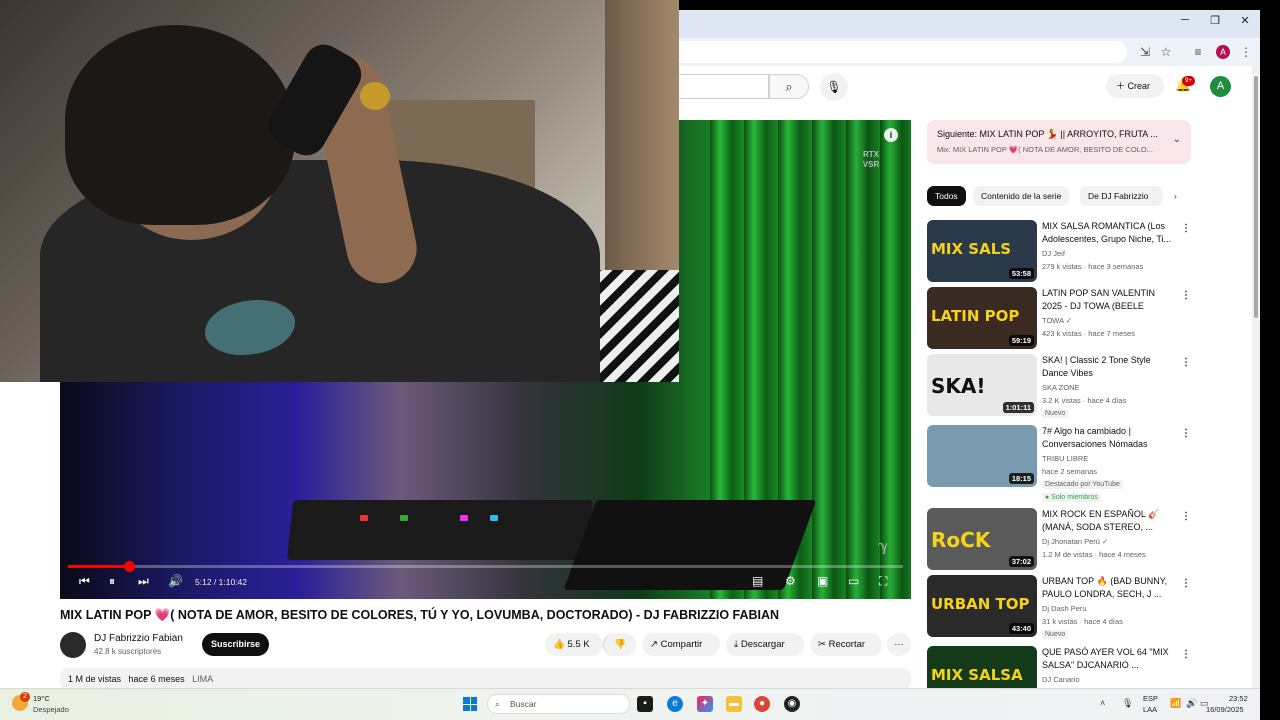 The width and height of the screenshot is (1280, 720). I want to click on more-actions-button: ···, so click(899, 644).